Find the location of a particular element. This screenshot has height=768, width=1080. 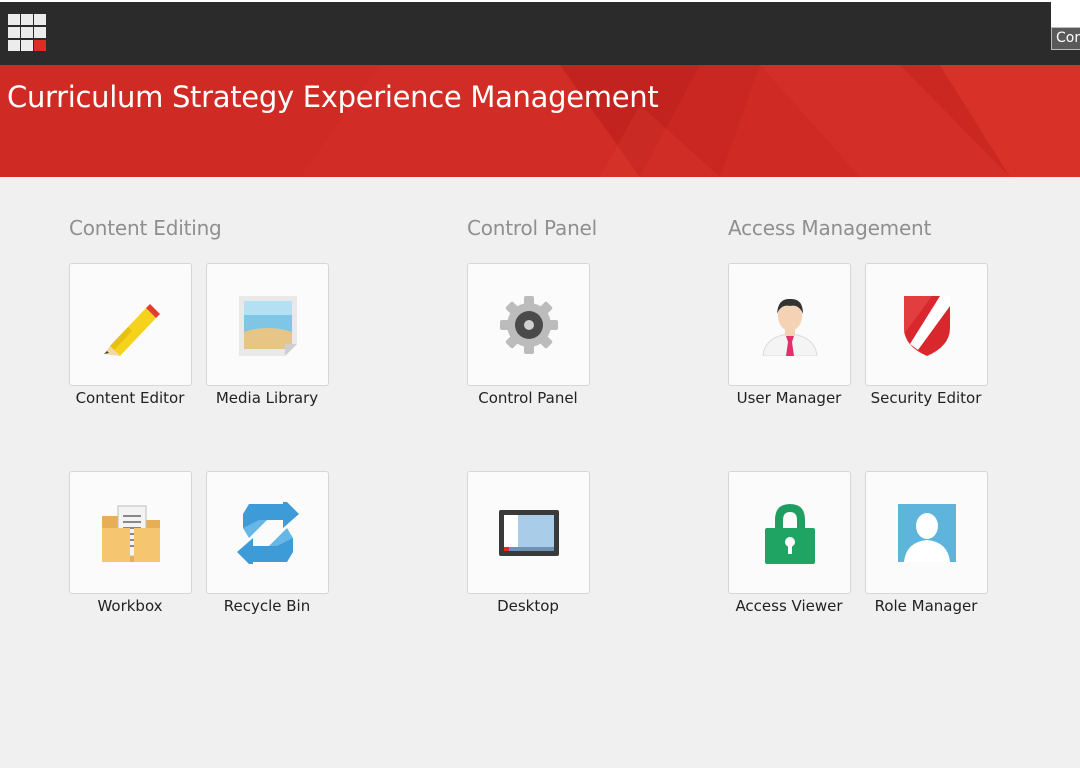

user-silhouette-icon is located at coordinates (927, 533).